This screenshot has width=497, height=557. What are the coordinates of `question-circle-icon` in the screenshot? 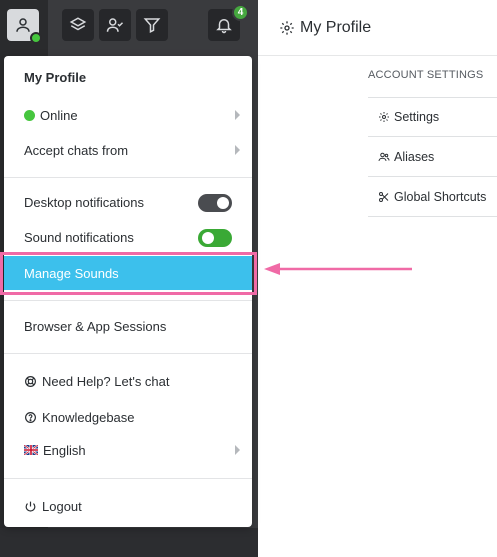 It's located at (30, 417).